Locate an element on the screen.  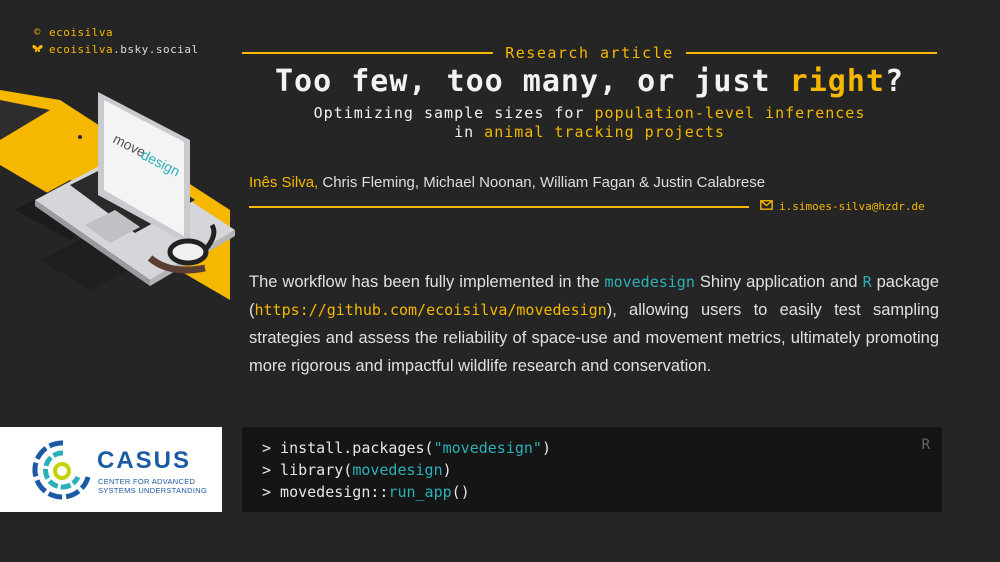
mail-icon is located at coordinates (766, 206).